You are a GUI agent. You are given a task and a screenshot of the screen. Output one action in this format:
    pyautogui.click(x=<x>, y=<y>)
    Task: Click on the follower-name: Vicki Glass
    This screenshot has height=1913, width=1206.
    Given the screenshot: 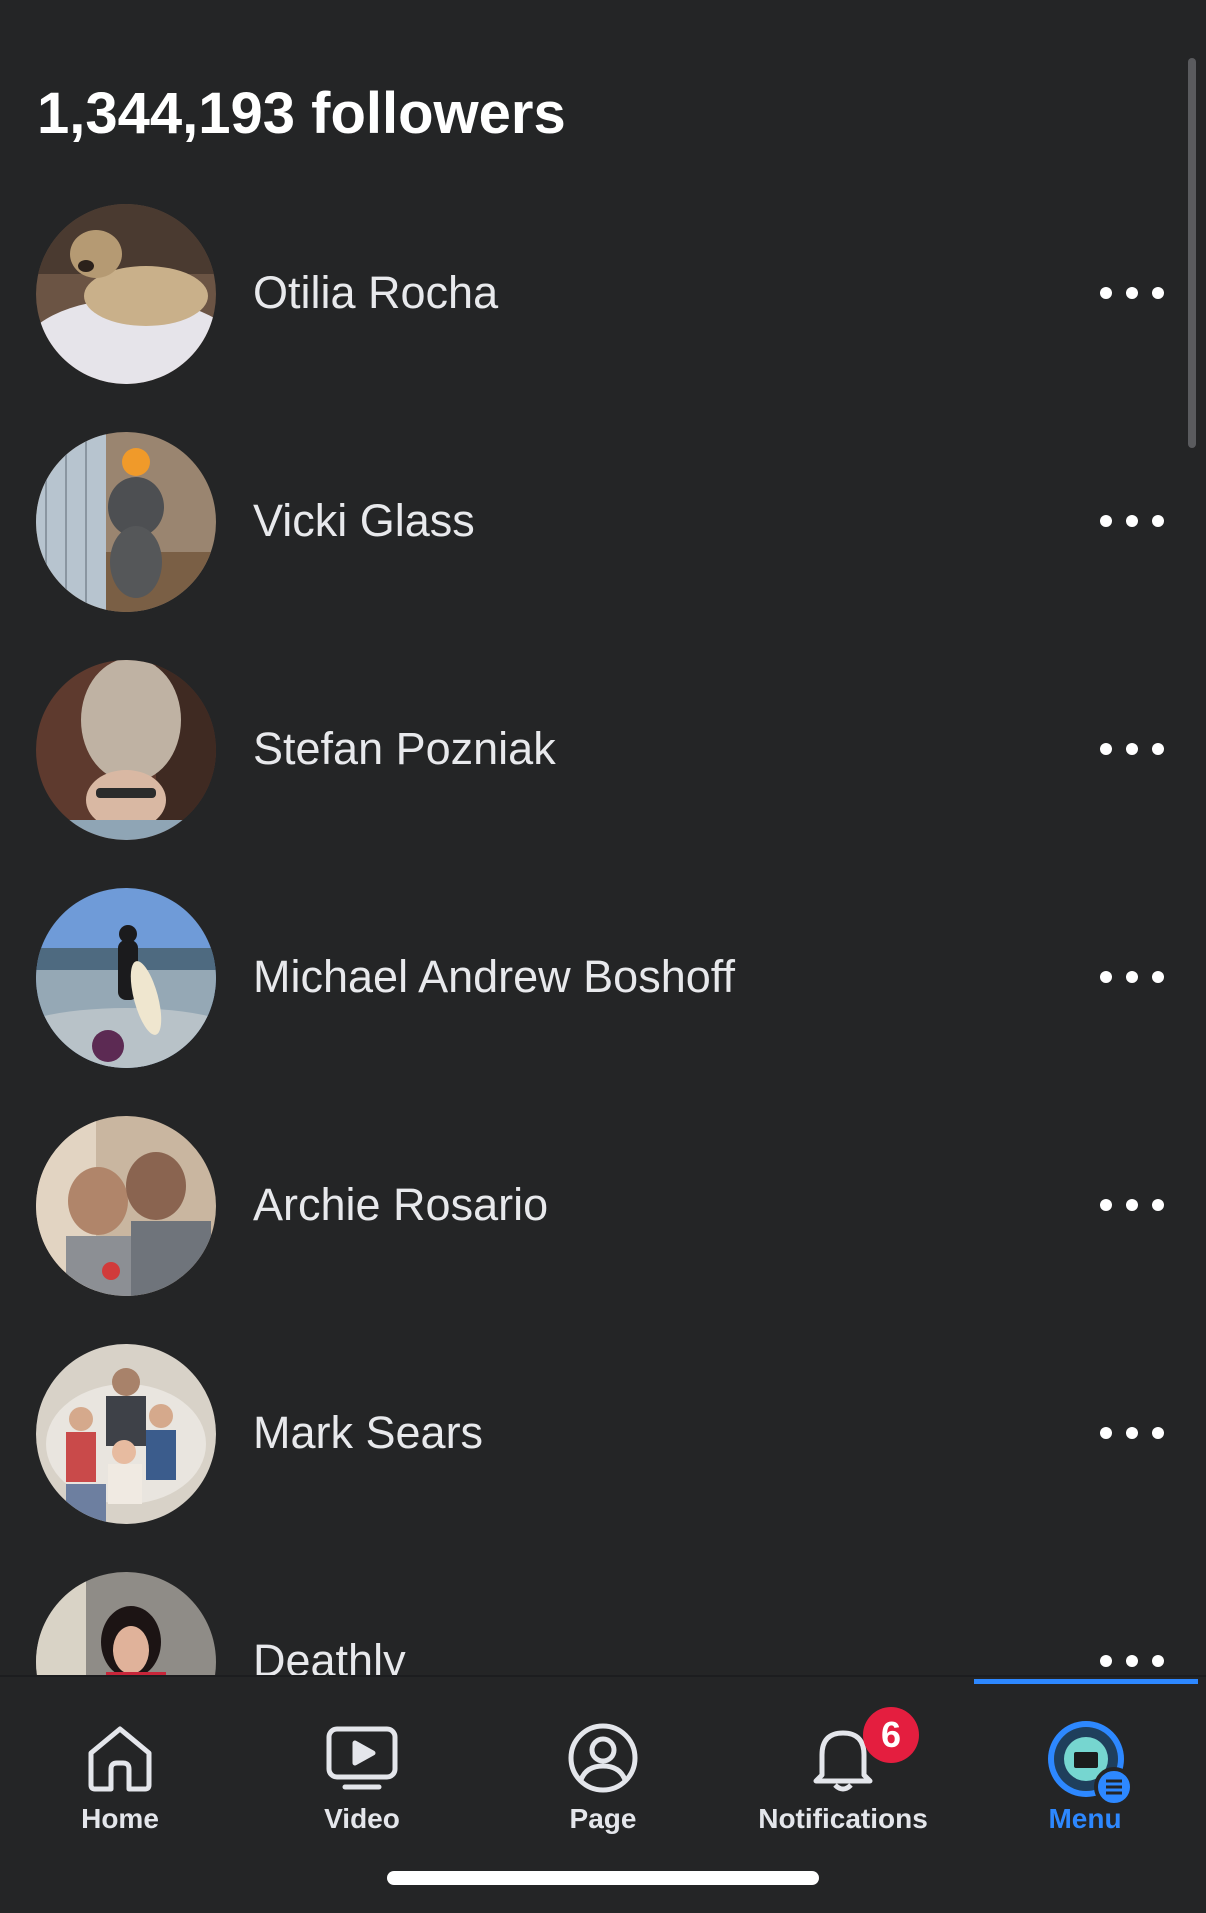 What is the action you would take?
    pyautogui.click(x=364, y=521)
    